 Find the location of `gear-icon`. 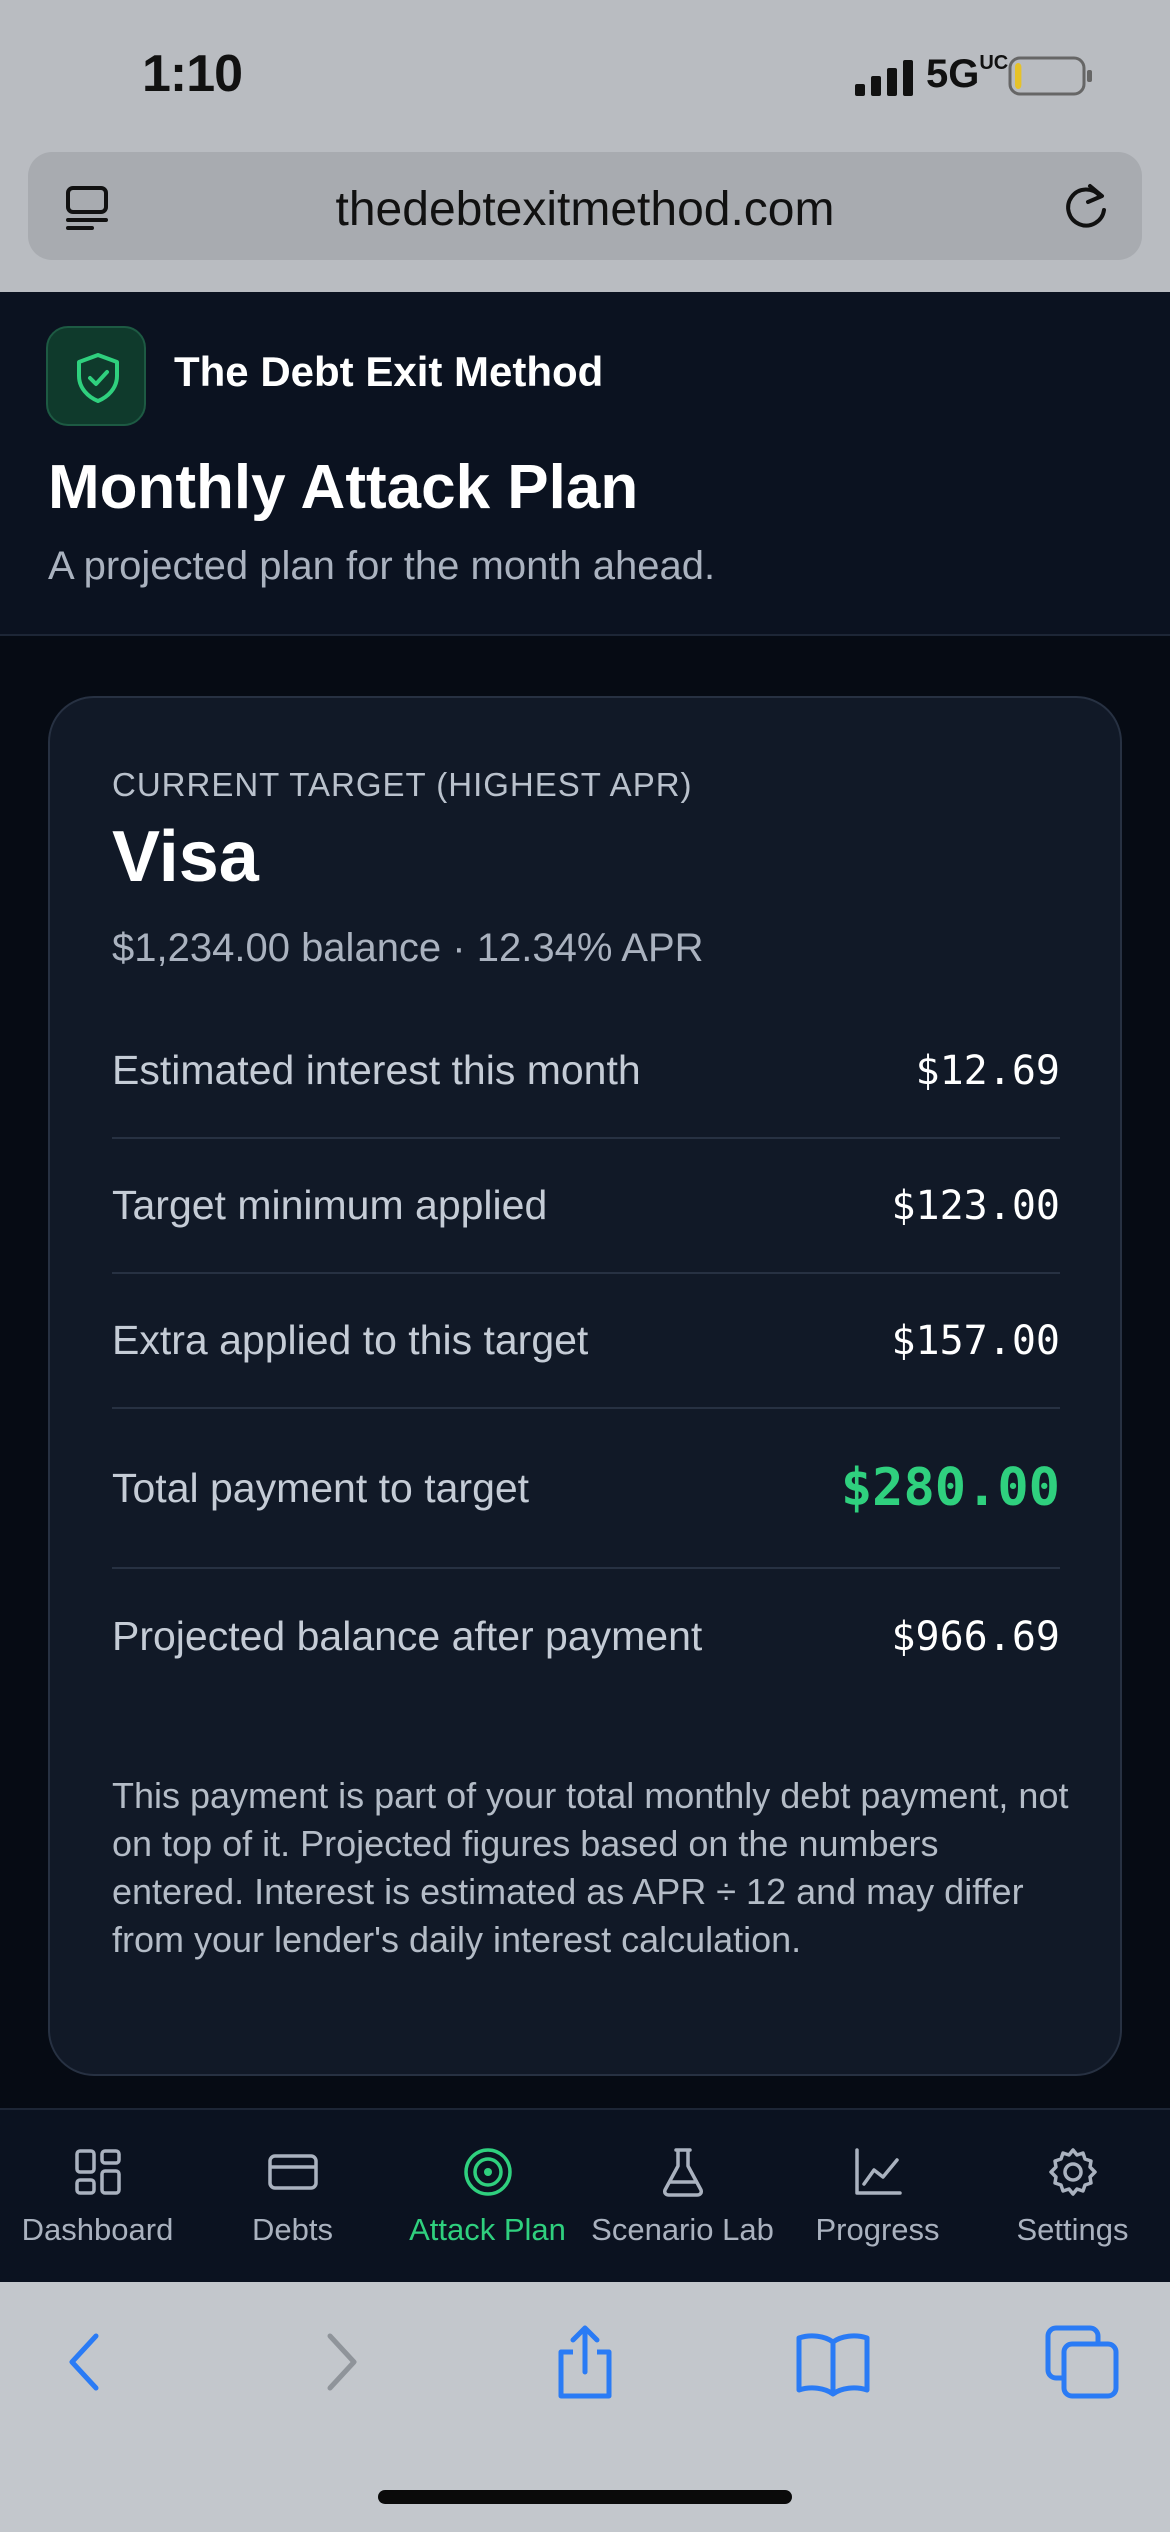

gear-icon is located at coordinates (1073, 2172).